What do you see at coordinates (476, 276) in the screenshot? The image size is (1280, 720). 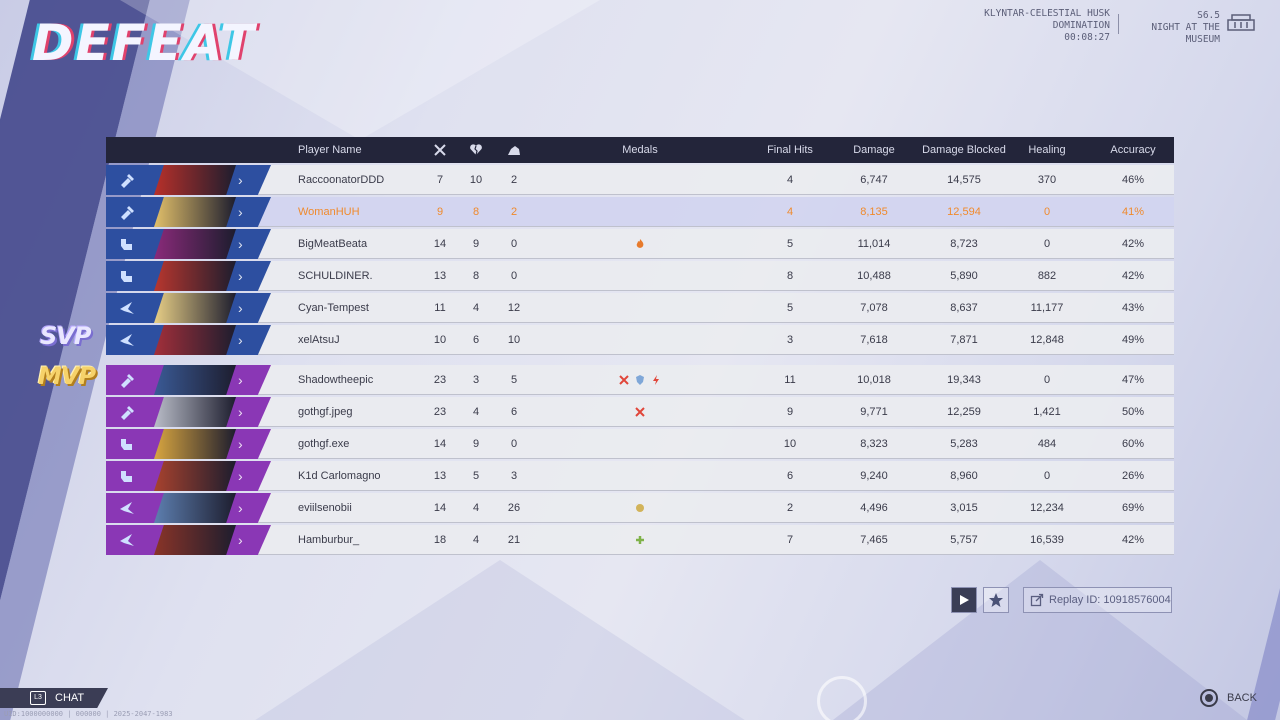 I see `deaths: 8` at bounding box center [476, 276].